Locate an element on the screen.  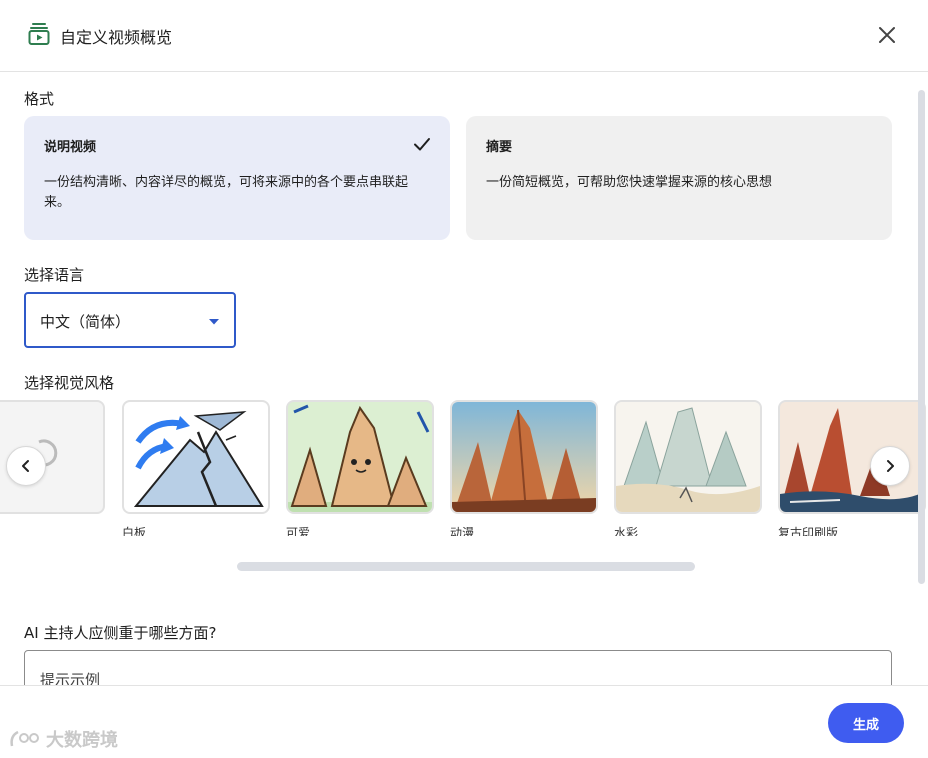
style-option-watercolor: 水彩 is located at coordinates (688, 468).